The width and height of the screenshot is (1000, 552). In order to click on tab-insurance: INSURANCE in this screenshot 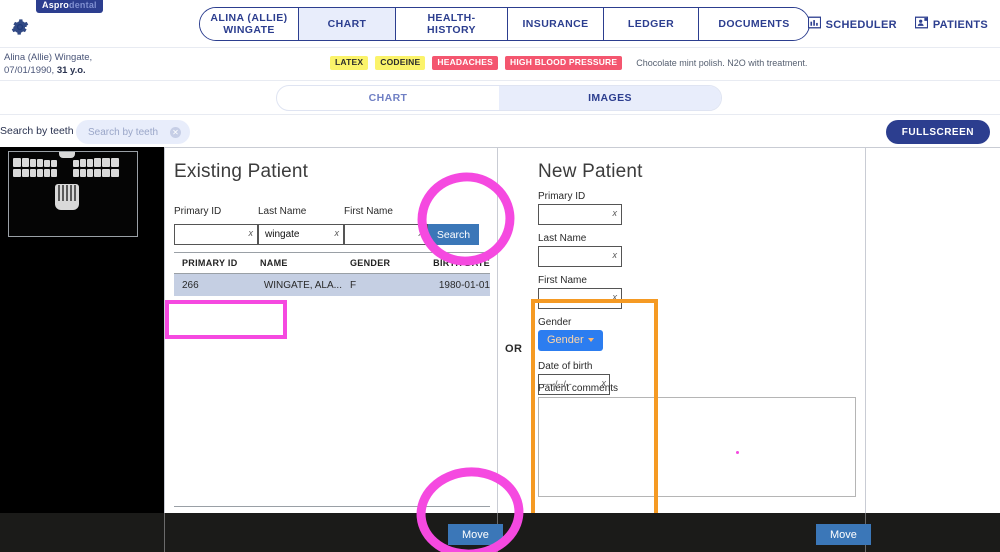, I will do `click(556, 24)`.